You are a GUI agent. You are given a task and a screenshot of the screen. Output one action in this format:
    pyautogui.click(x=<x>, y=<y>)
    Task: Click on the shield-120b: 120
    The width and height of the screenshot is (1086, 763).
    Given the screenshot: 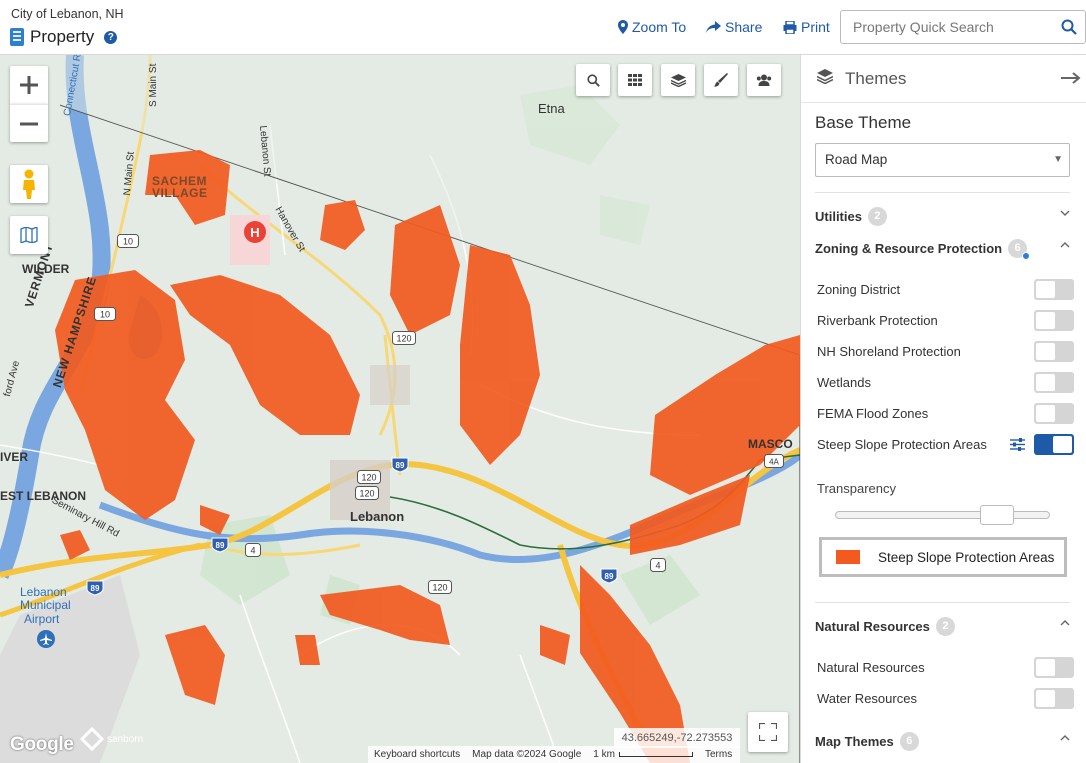 What is the action you would take?
    pyautogui.click(x=369, y=477)
    